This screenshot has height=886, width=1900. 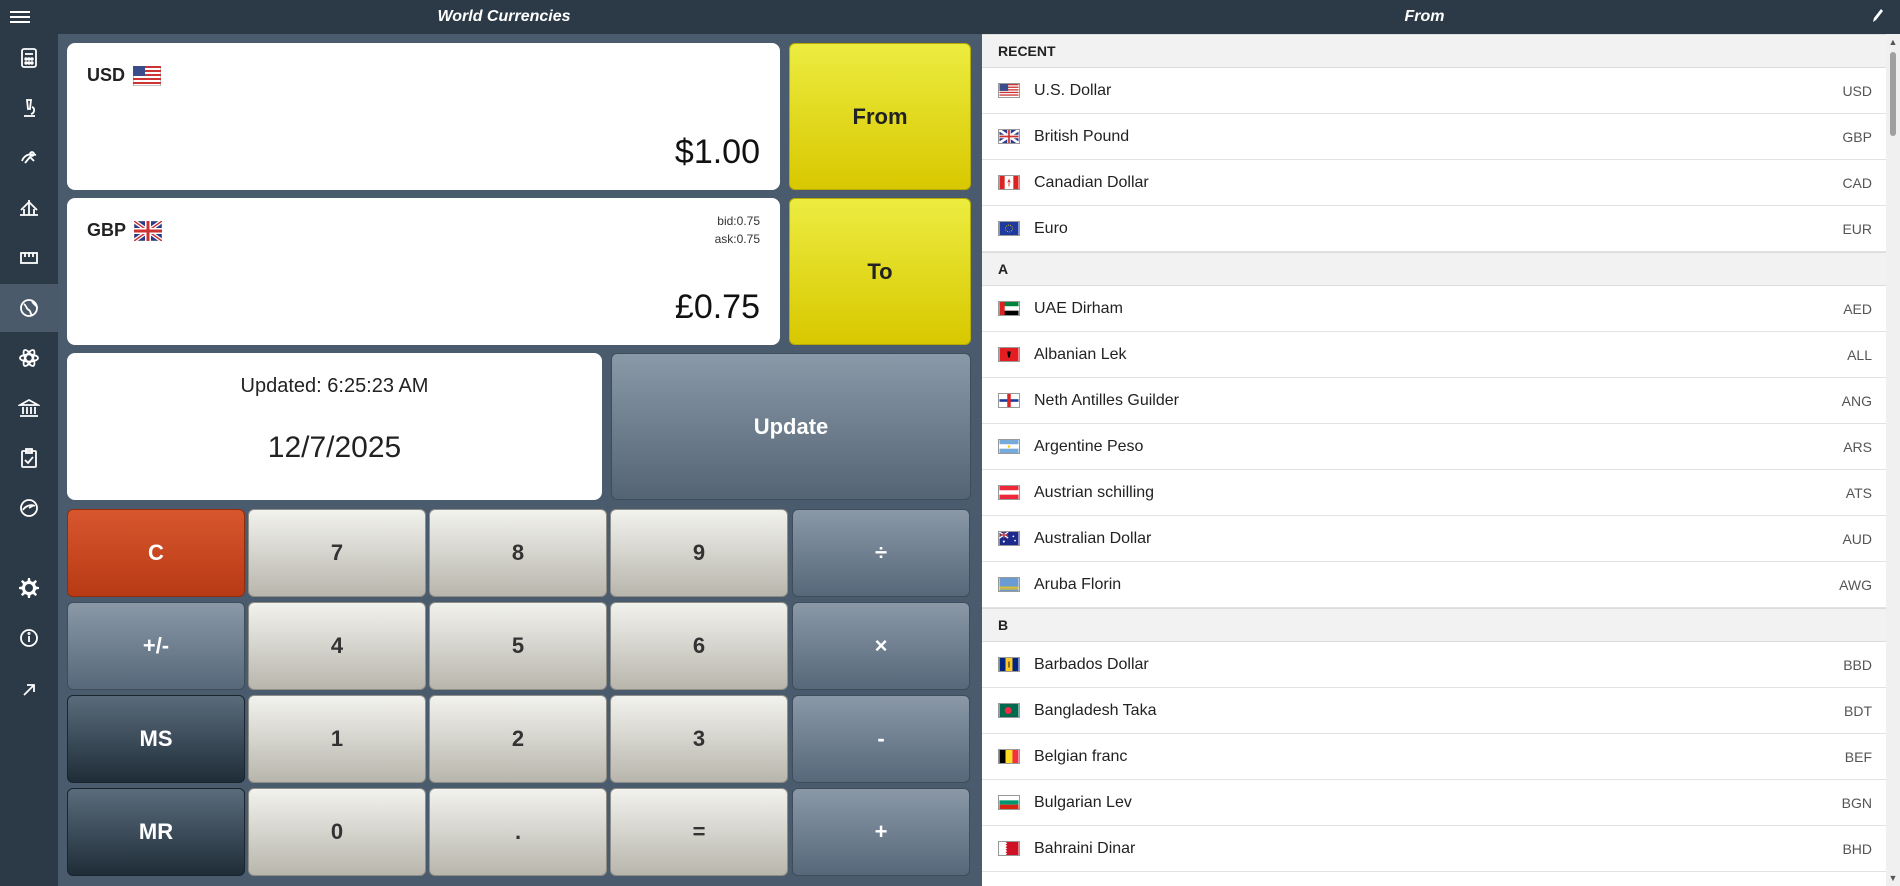 What do you see at coordinates (1009, 756) in the screenshot?
I see `belgium-flag-icon` at bounding box center [1009, 756].